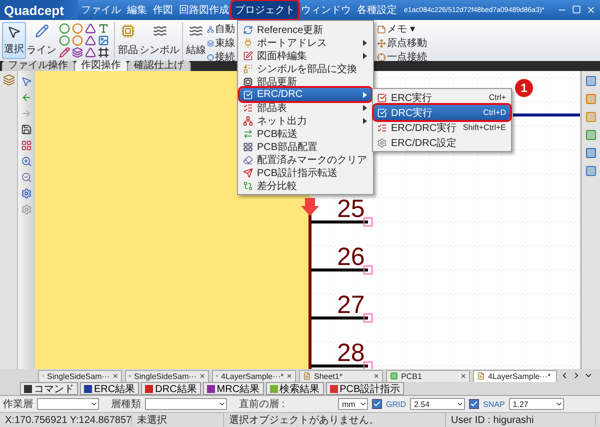  What do you see at coordinates (402, 29) in the screenshot?
I see `tool-button: メモ ▾` at bounding box center [402, 29].